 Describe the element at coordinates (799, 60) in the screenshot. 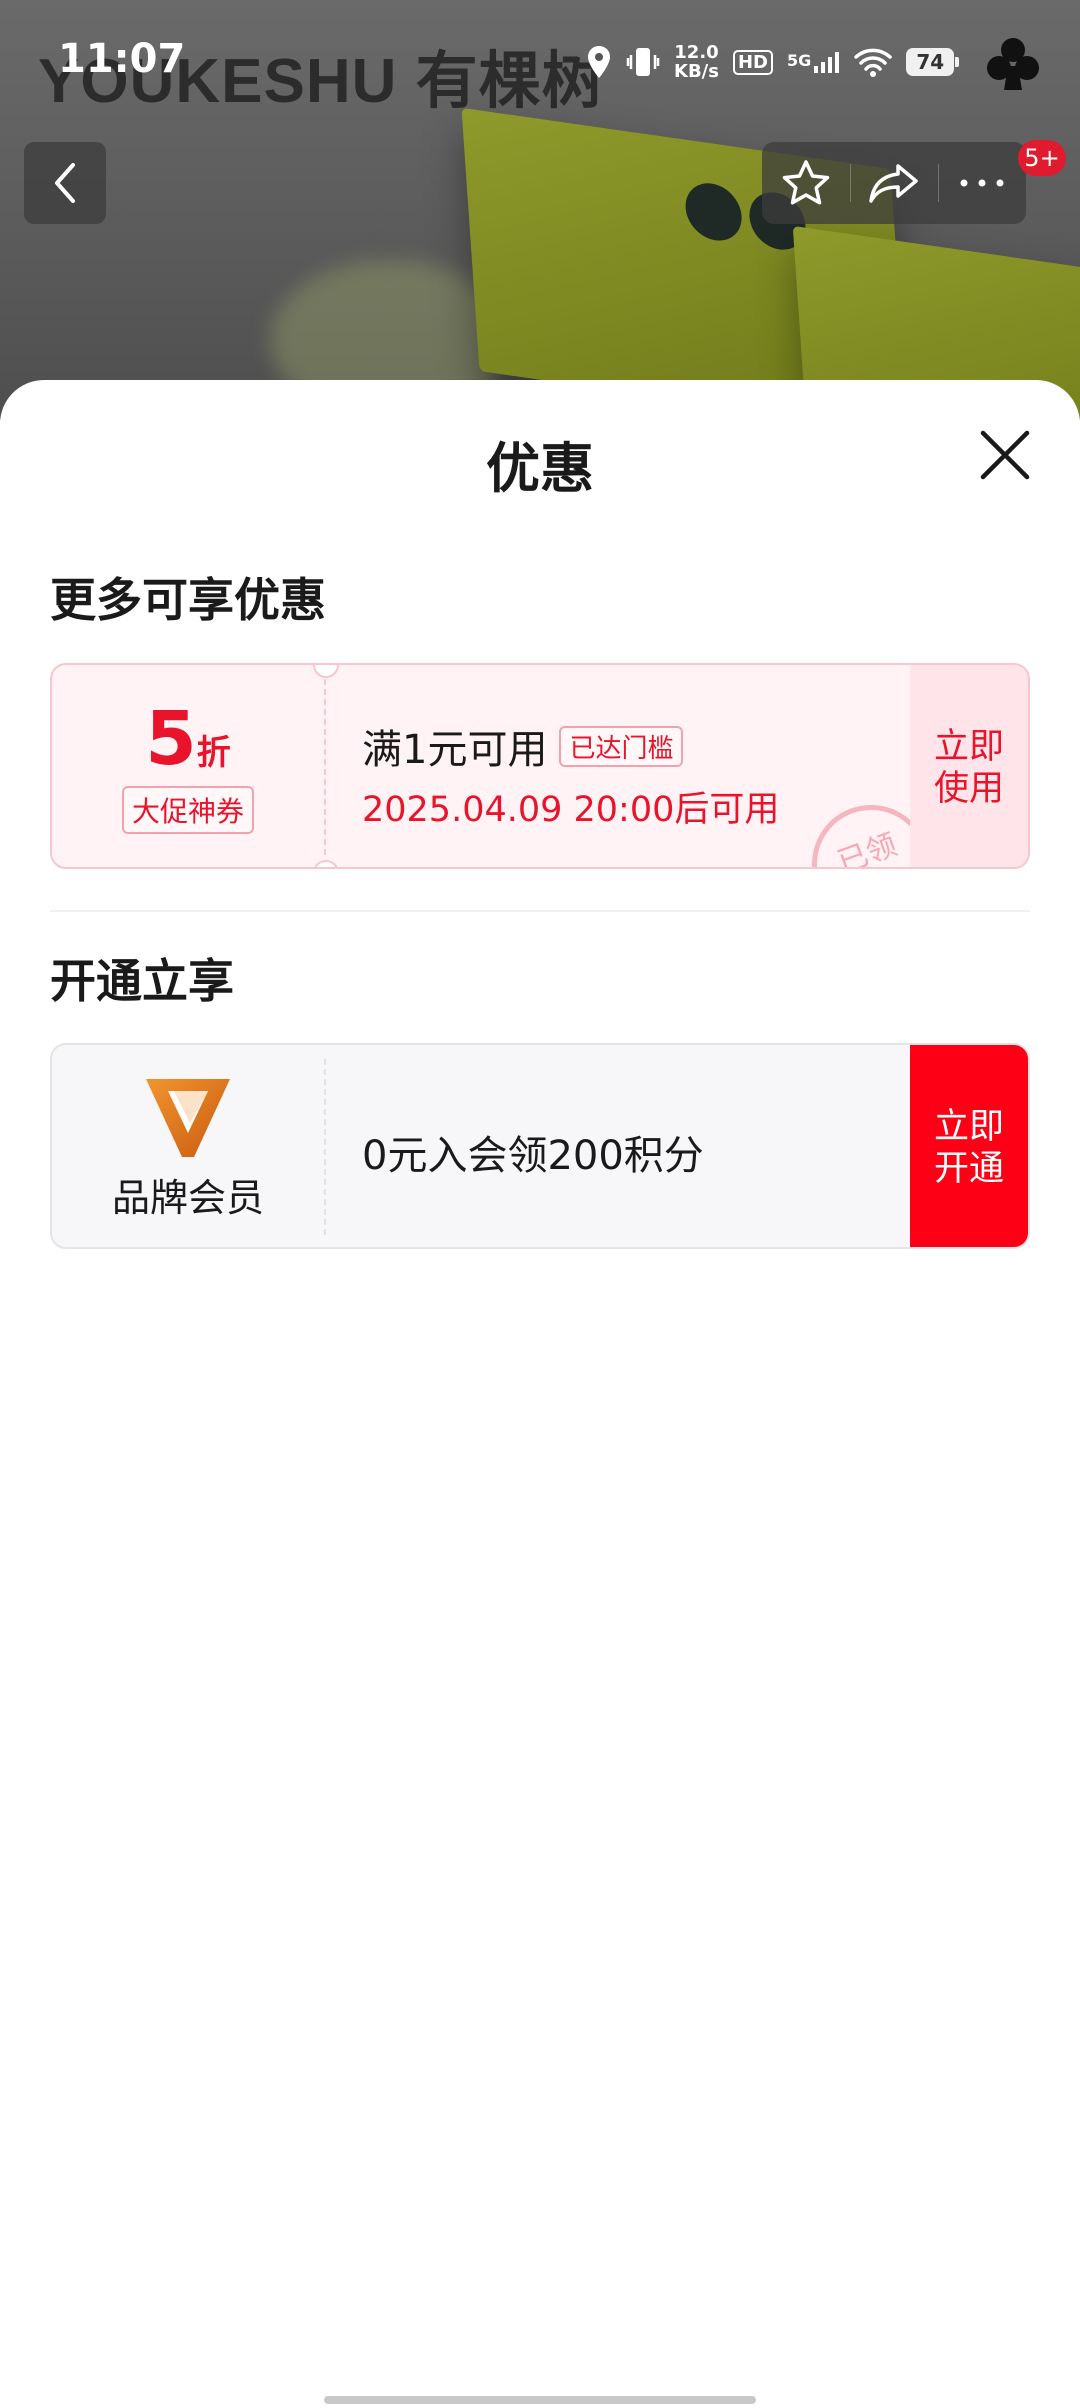

I see `network-type: 5G` at that location.